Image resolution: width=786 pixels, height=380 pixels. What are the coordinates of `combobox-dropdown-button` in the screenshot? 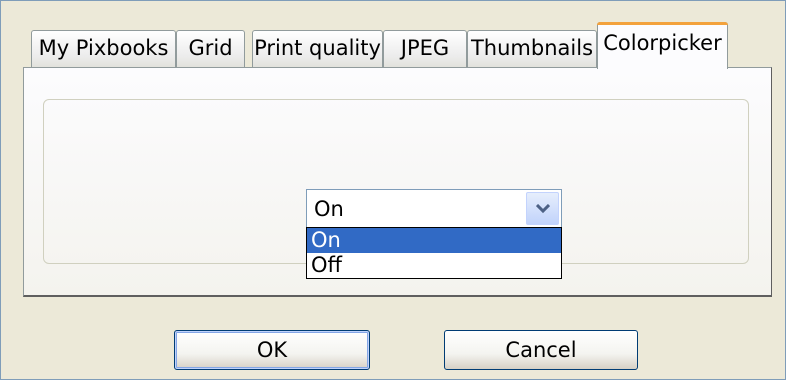 It's located at (542, 208).